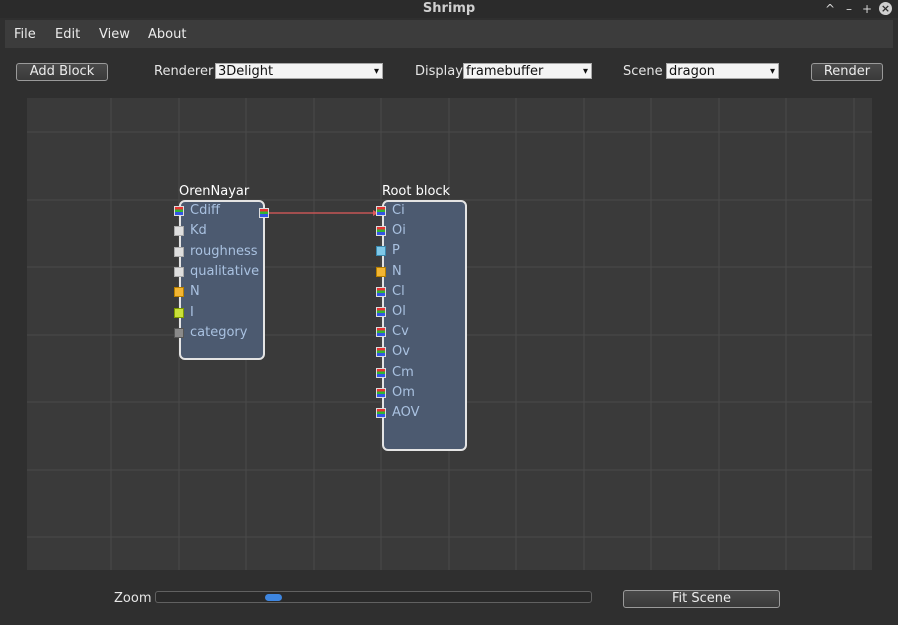 The image size is (898, 625). I want to click on port-label-orennayar-kd: Kd, so click(198, 231).